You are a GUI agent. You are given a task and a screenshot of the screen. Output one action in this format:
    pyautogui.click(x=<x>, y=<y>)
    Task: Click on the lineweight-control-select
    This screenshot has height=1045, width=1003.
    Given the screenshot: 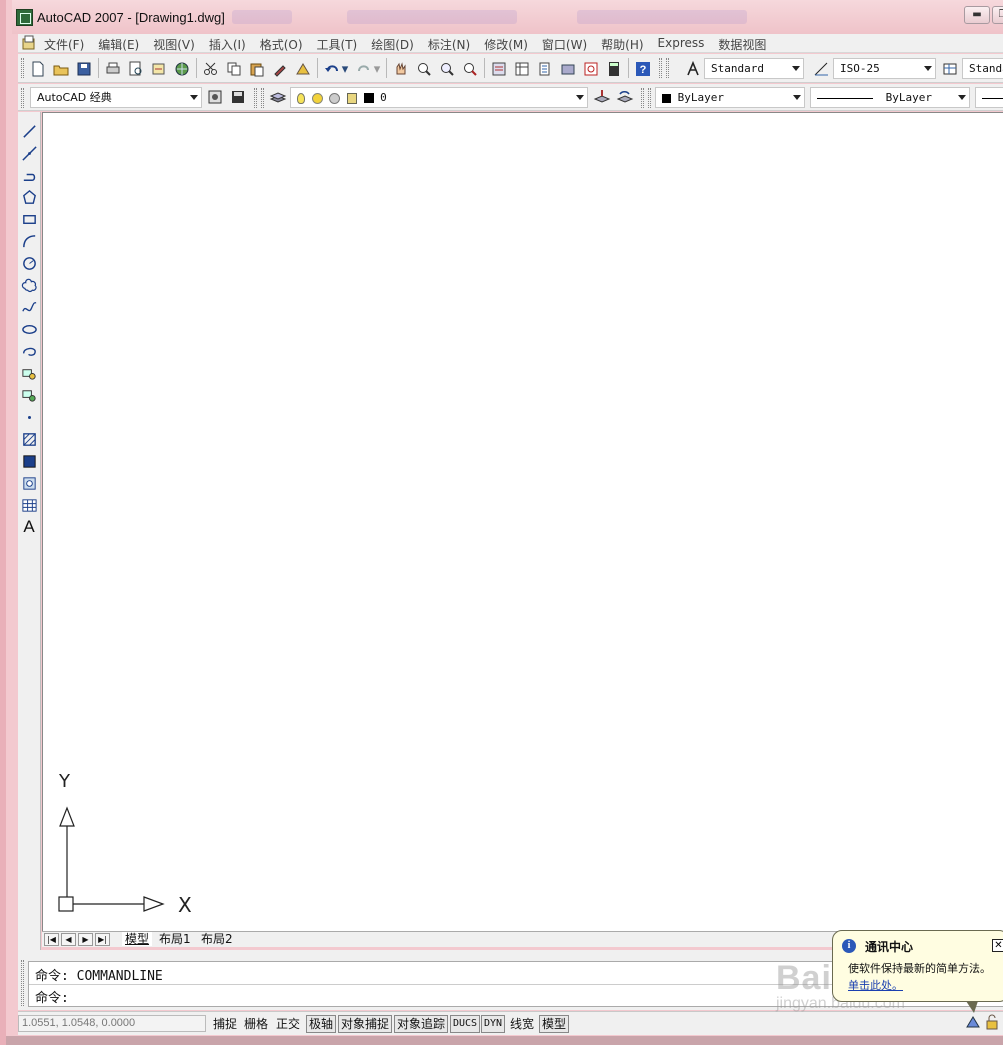 What is the action you would take?
    pyautogui.click(x=989, y=97)
    